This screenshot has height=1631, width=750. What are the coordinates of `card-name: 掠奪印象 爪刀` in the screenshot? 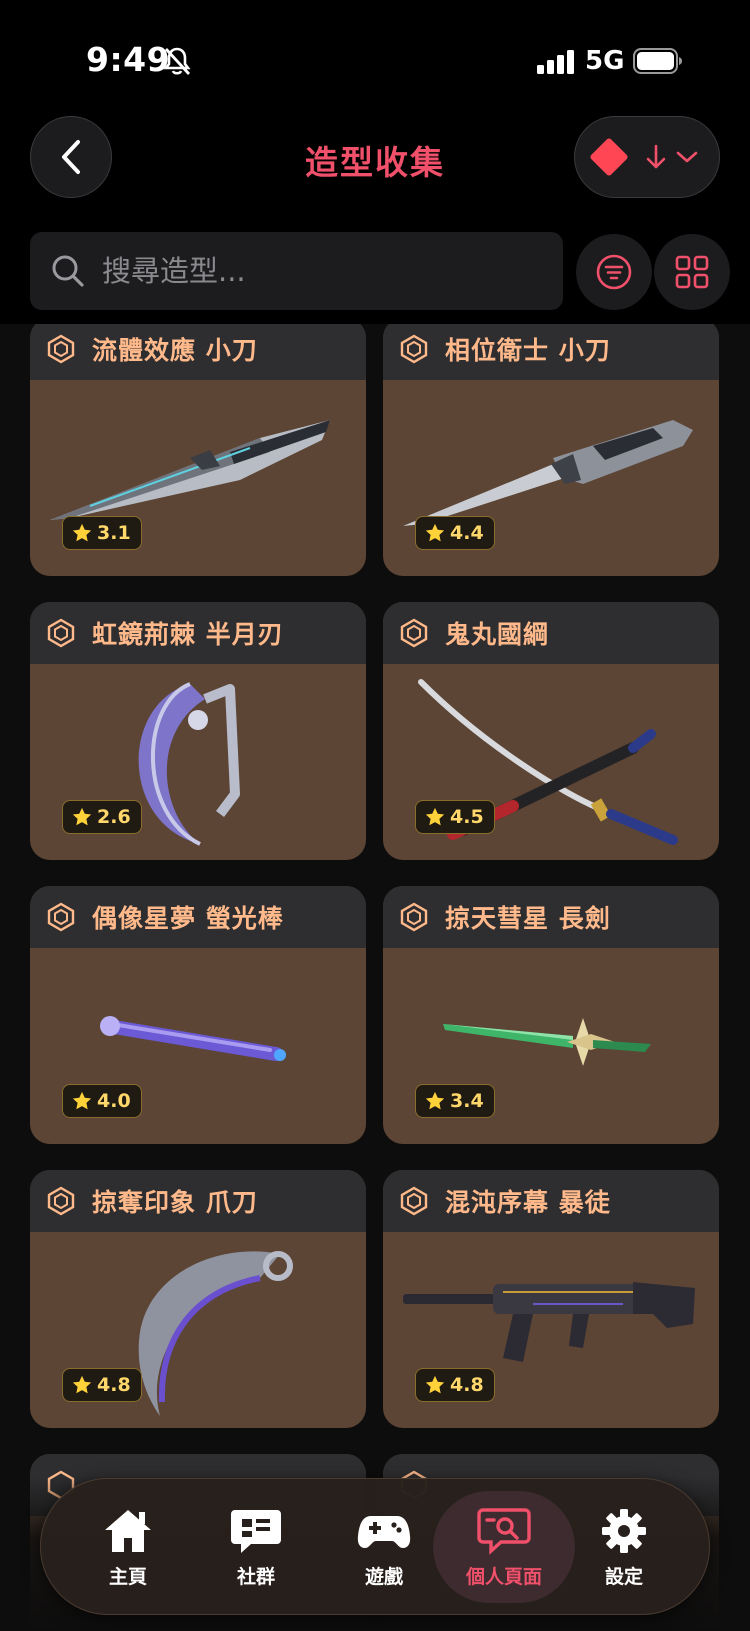 It's located at (175, 1202).